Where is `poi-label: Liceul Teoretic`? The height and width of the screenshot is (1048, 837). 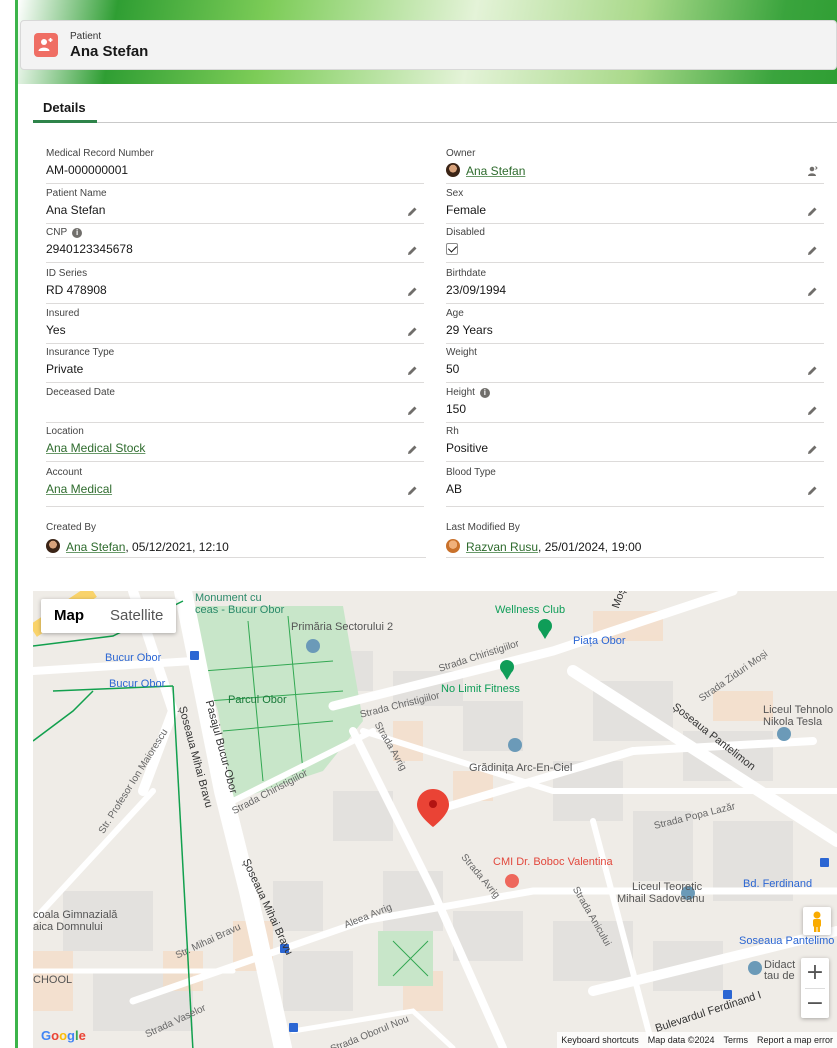 poi-label: Liceul Teoretic is located at coordinates (667, 887).